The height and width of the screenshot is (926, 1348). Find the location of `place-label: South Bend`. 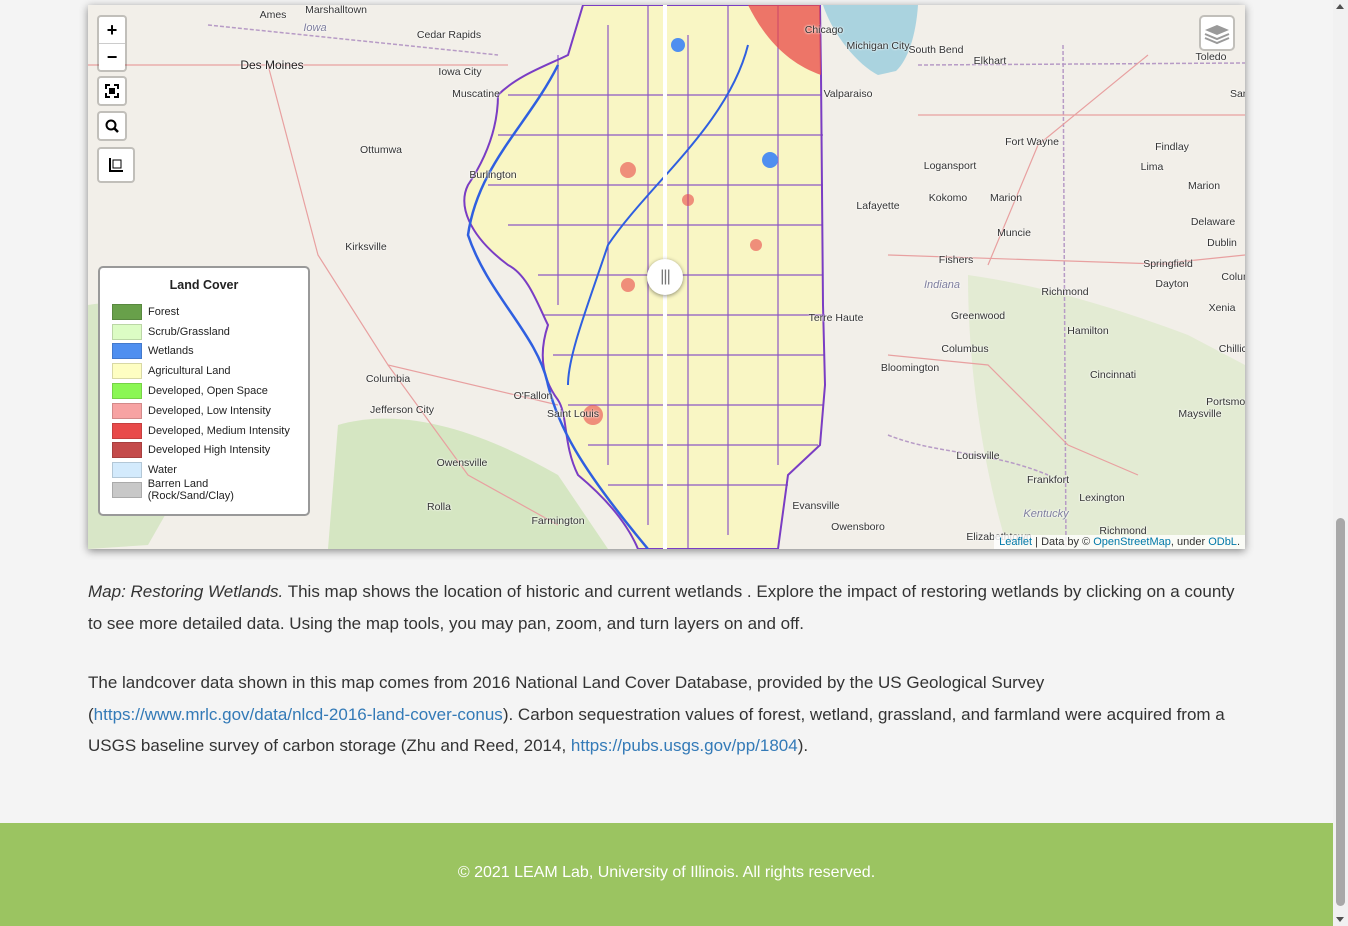

place-label: South Bend is located at coordinates (936, 50).